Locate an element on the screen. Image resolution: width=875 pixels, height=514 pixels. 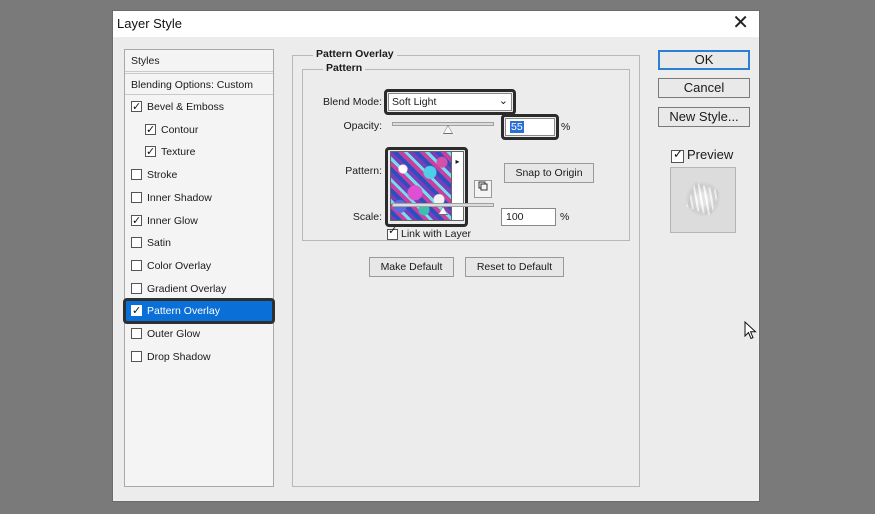
style-item-label: Contour is located at coordinates (180, 129).